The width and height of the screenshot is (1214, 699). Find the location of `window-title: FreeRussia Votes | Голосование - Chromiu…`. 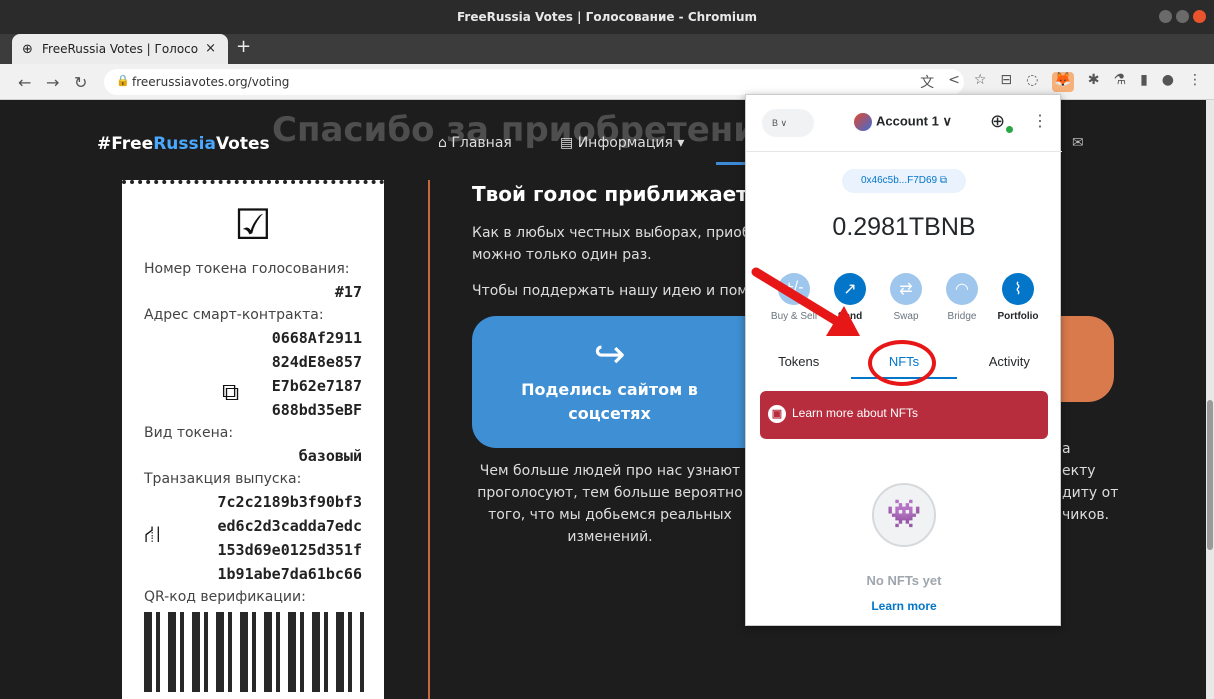

window-title: FreeRussia Votes | Голосование - Chromiu… is located at coordinates (607, 17).